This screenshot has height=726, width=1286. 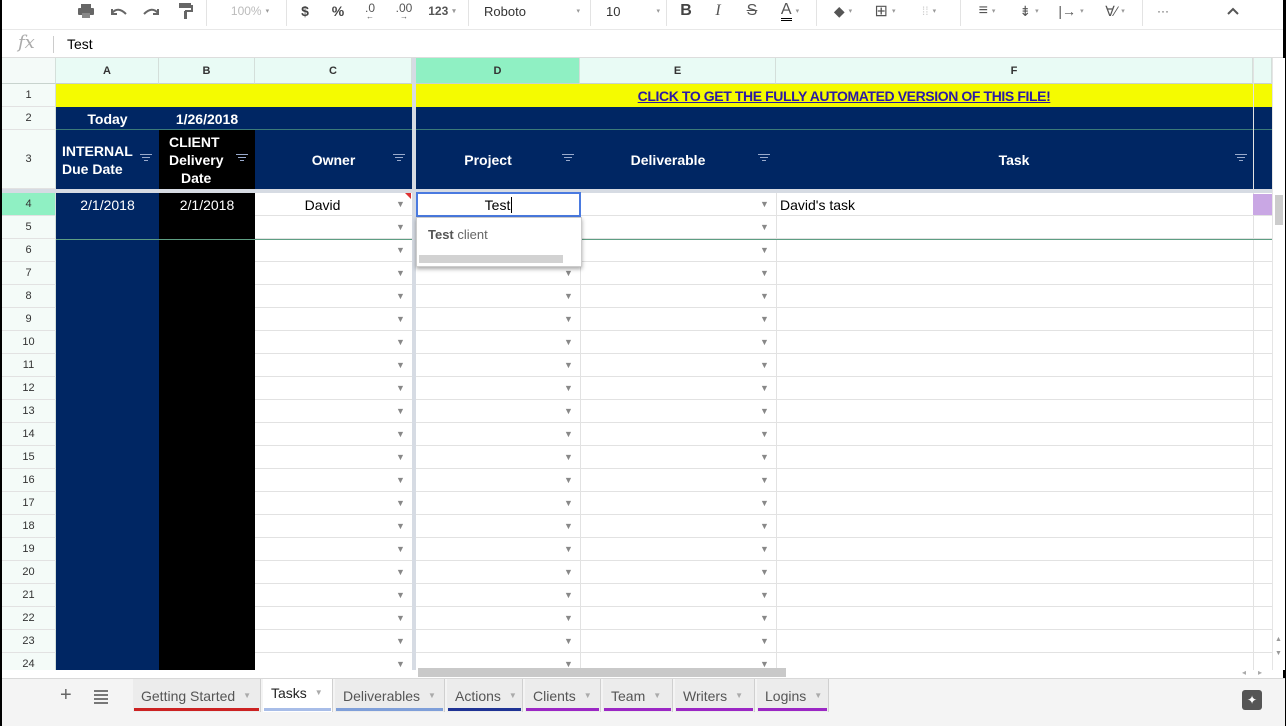 I want to click on cell-c4: David, so click(x=322, y=204).